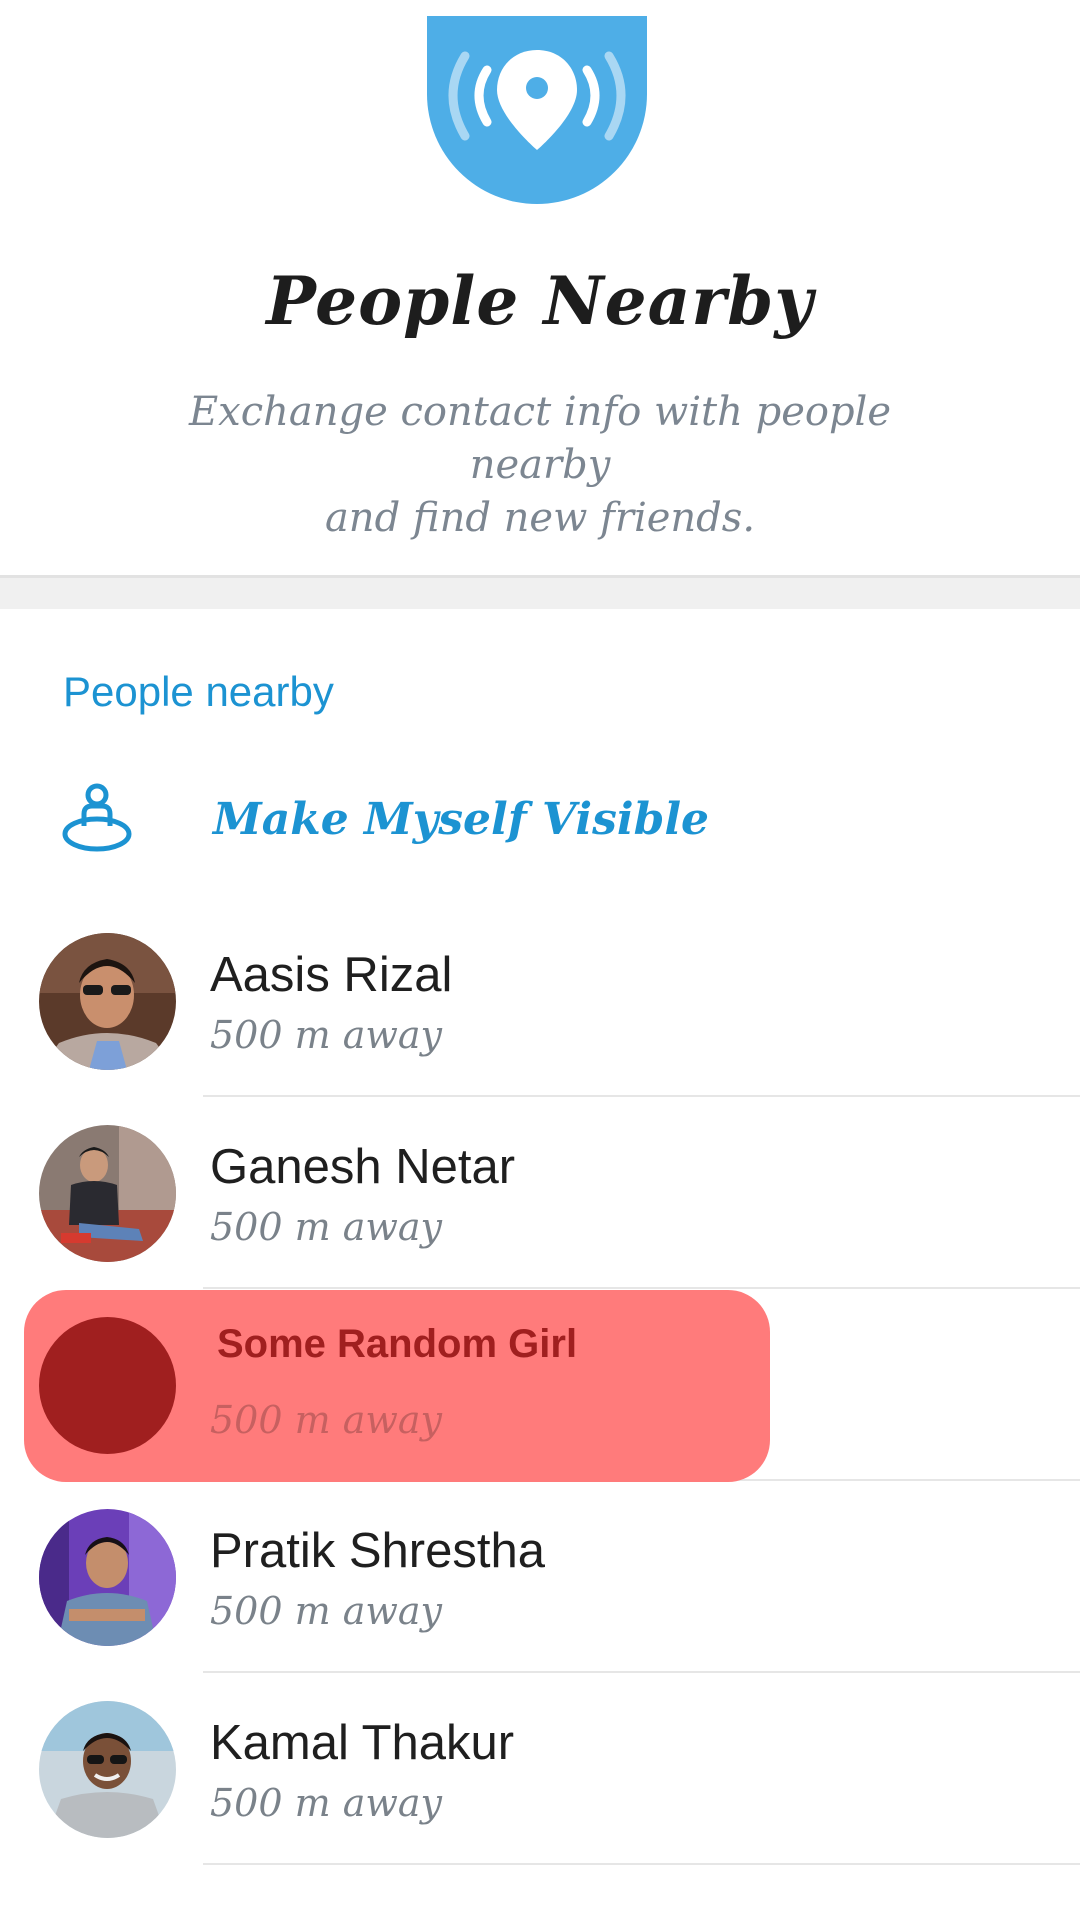 The width and height of the screenshot is (1080, 1920). Describe the element at coordinates (540, 1769) in the screenshot. I see `list-item: Kamal Thakur 500 m away` at that location.